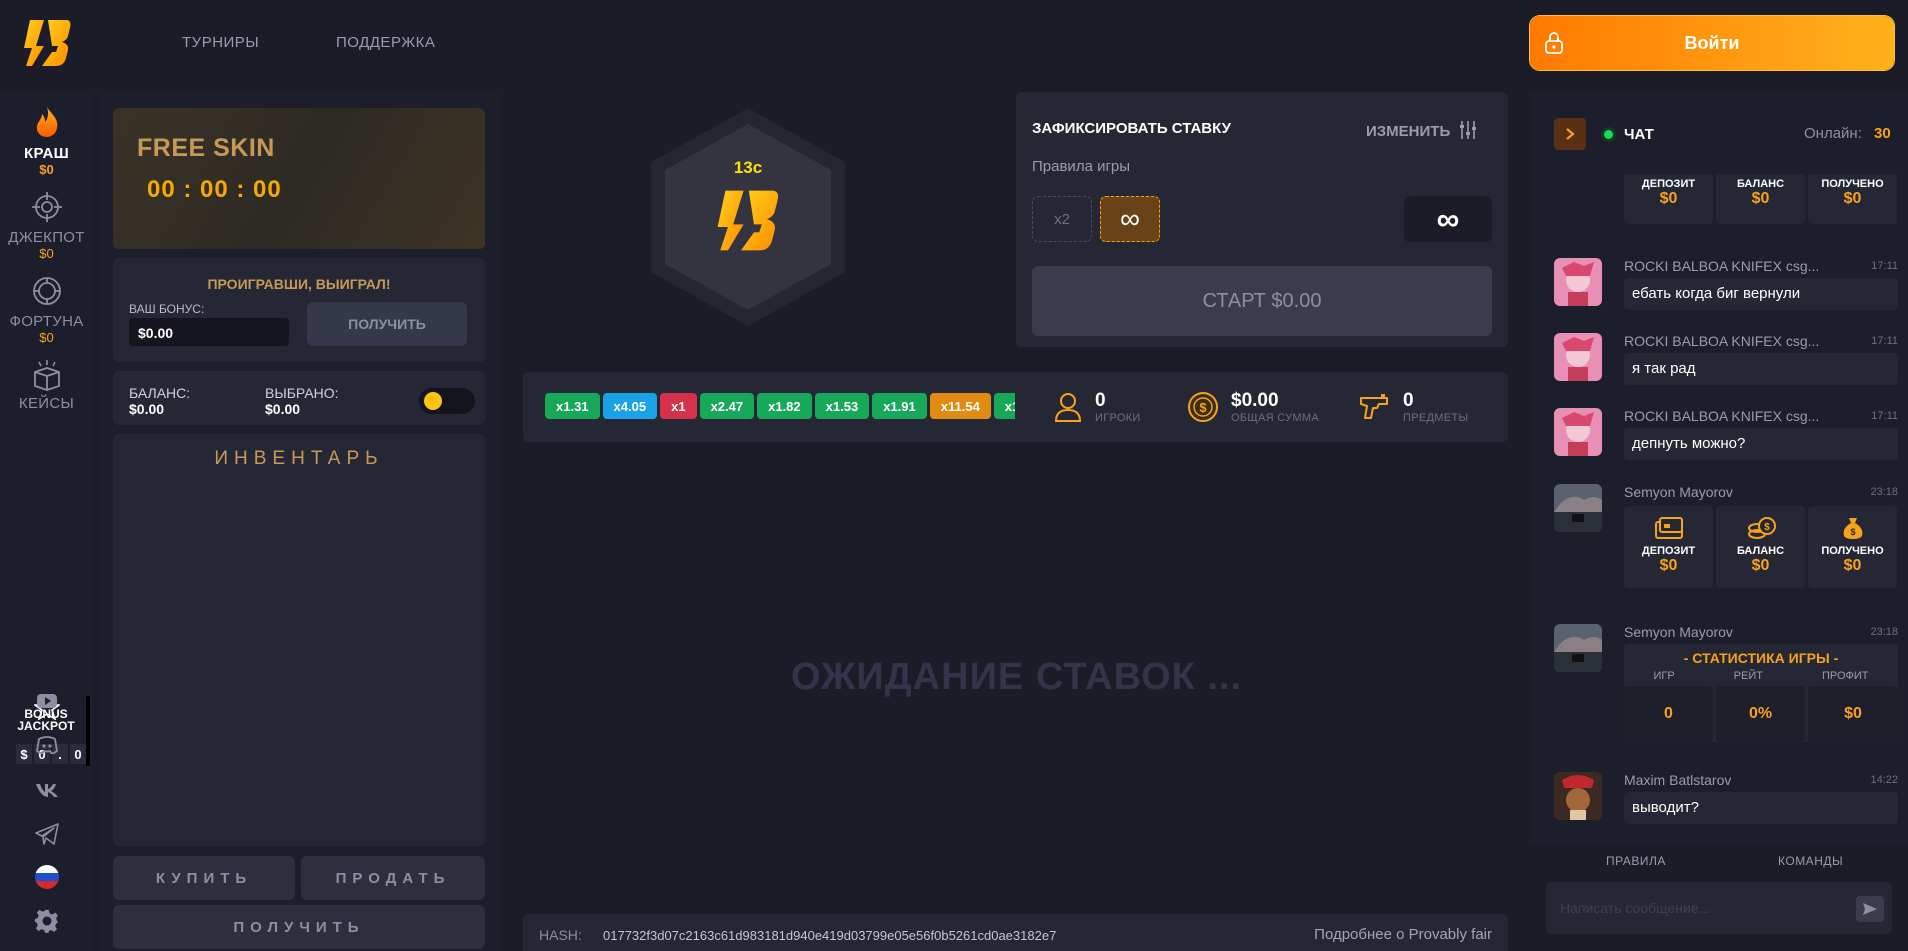 Image resolution: width=1908 pixels, height=951 pixels. What do you see at coordinates (1408, 131) in the screenshot?
I see `change-label: ИЗМЕНИТЬ` at bounding box center [1408, 131].